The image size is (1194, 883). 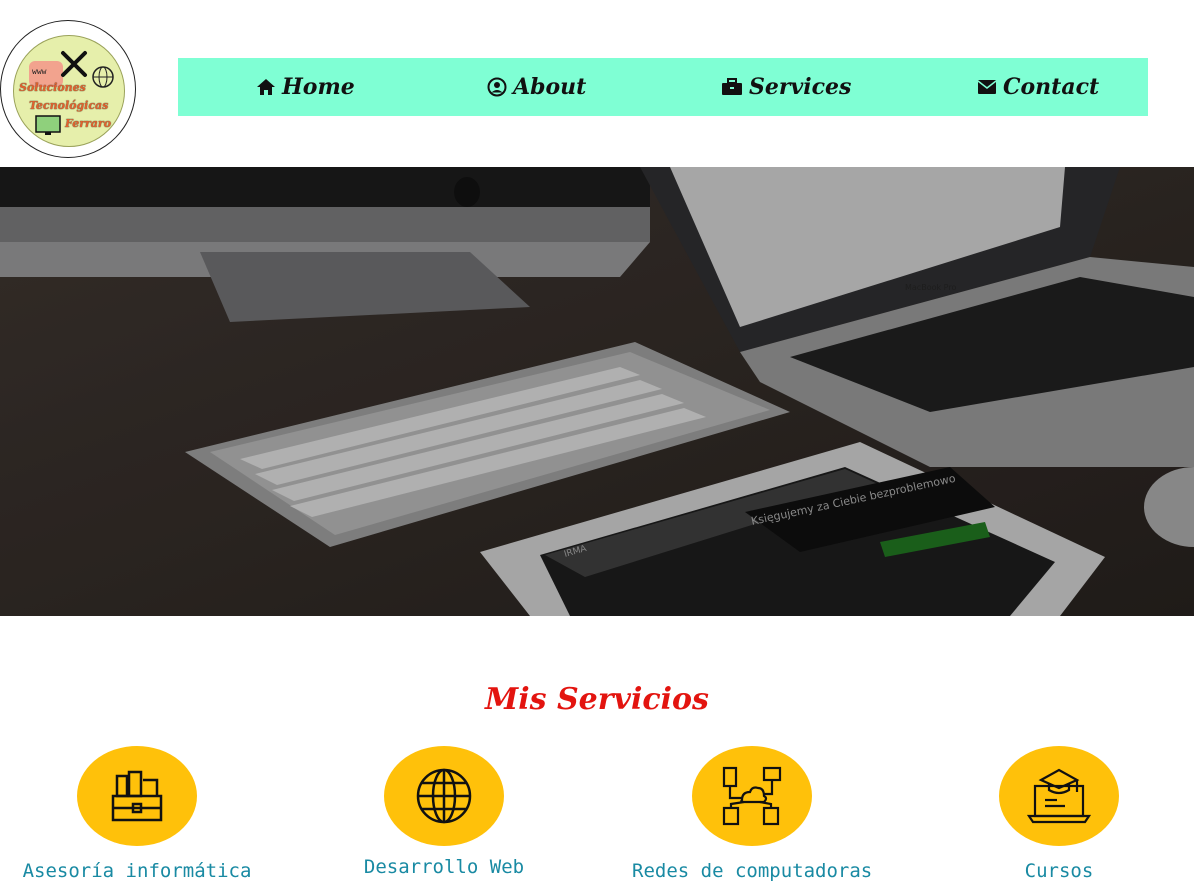 What do you see at coordinates (800, 87) in the screenshot?
I see `nav-services-label: Services` at bounding box center [800, 87].